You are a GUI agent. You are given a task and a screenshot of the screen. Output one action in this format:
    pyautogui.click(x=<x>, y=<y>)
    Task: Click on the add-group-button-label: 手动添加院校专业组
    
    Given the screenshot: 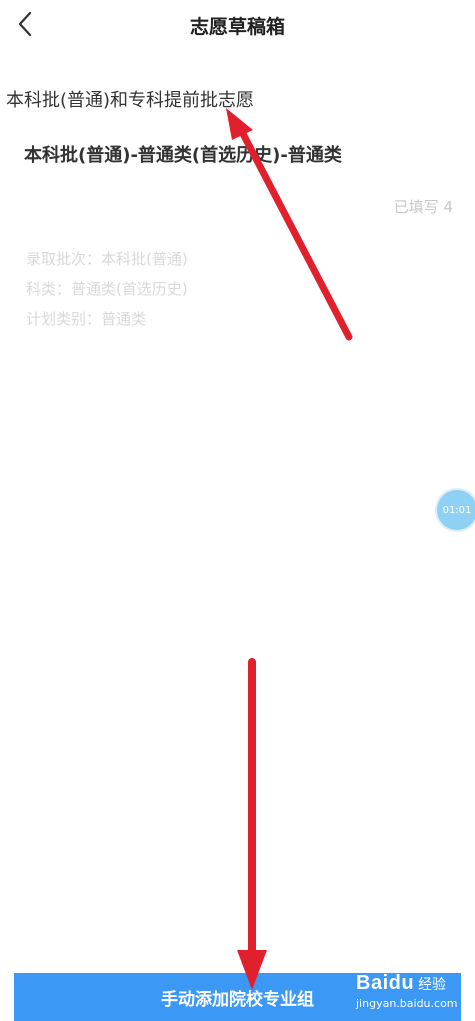 What is the action you would take?
    pyautogui.click(x=237, y=999)
    